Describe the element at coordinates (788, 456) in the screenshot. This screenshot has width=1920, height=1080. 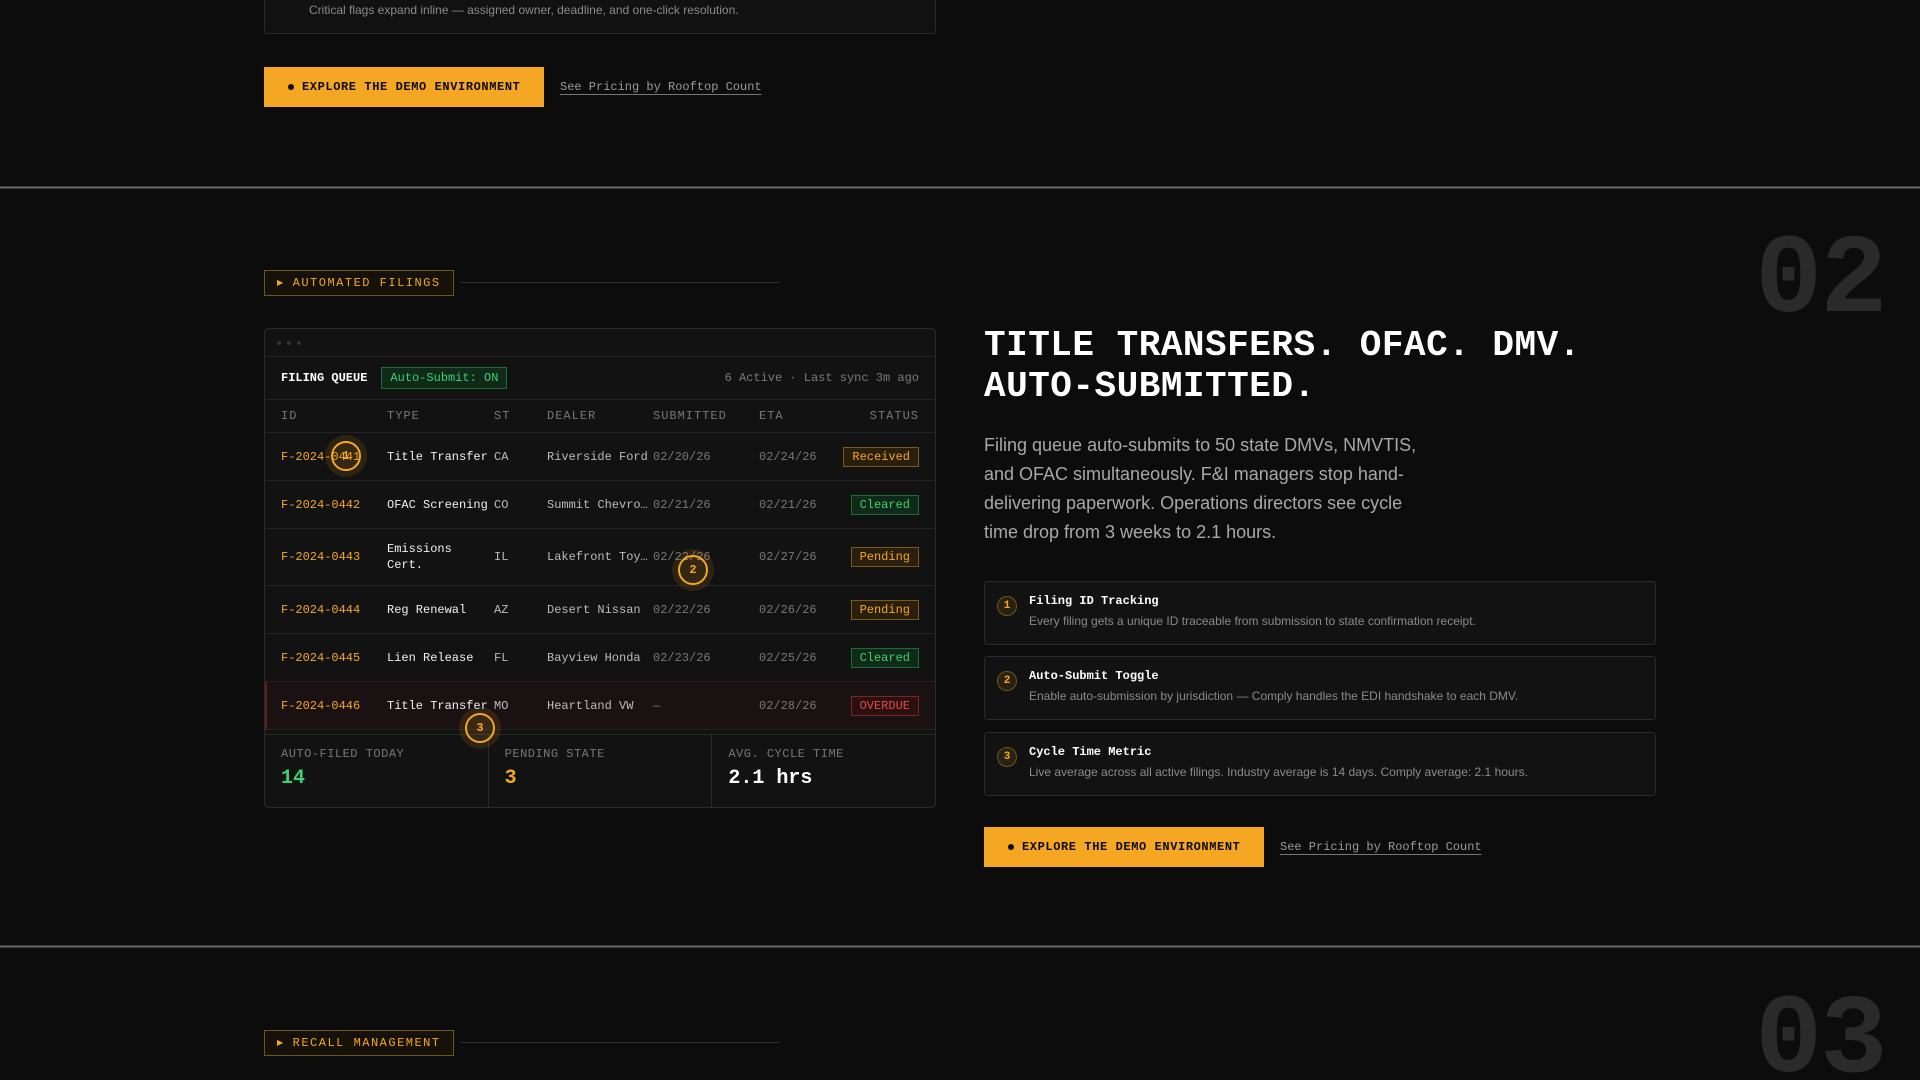
I see `filing-eta: 02/24/26` at that location.